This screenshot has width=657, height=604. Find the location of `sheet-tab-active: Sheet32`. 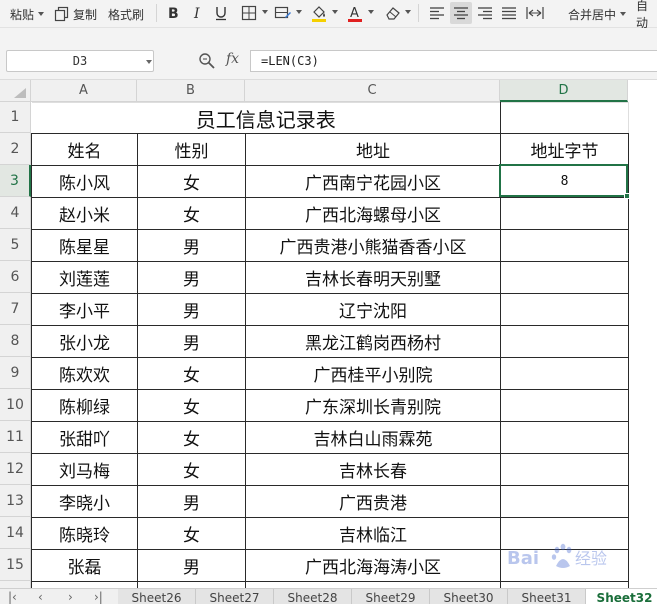

sheet-tab-active: Sheet32 is located at coordinates (621, 596).